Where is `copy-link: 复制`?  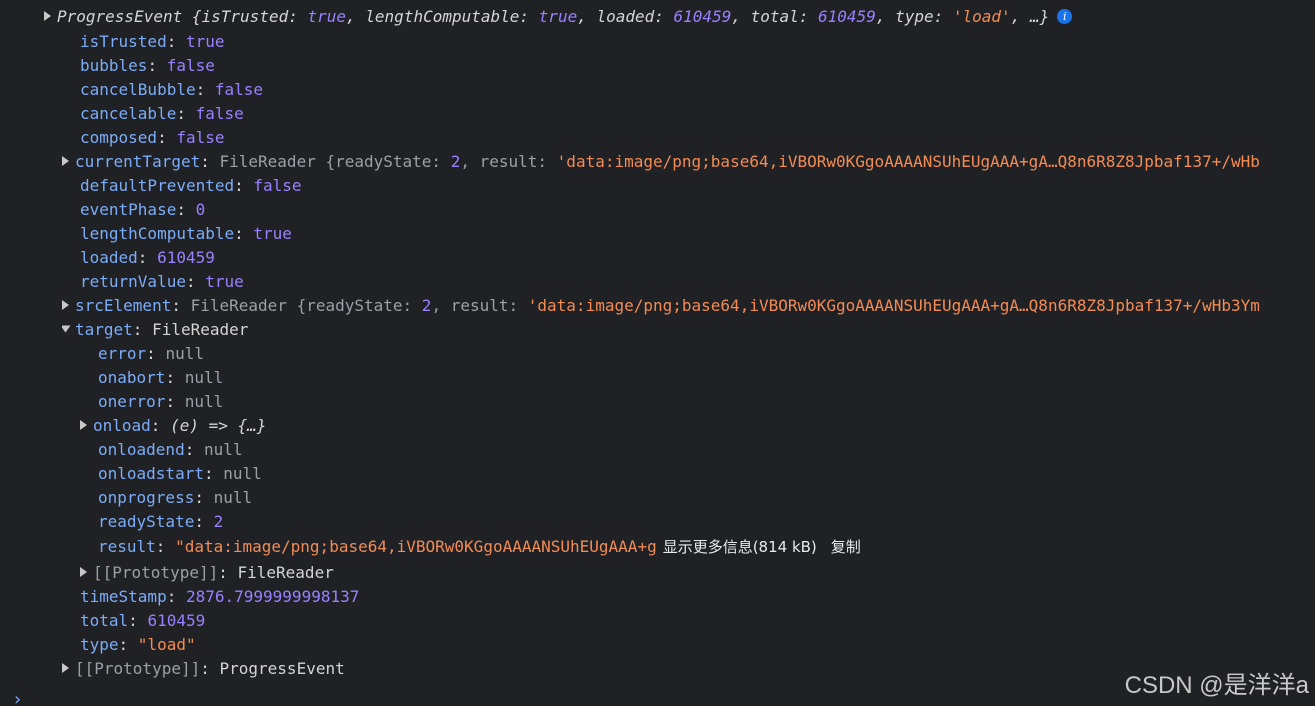 copy-link: 复制 is located at coordinates (846, 547).